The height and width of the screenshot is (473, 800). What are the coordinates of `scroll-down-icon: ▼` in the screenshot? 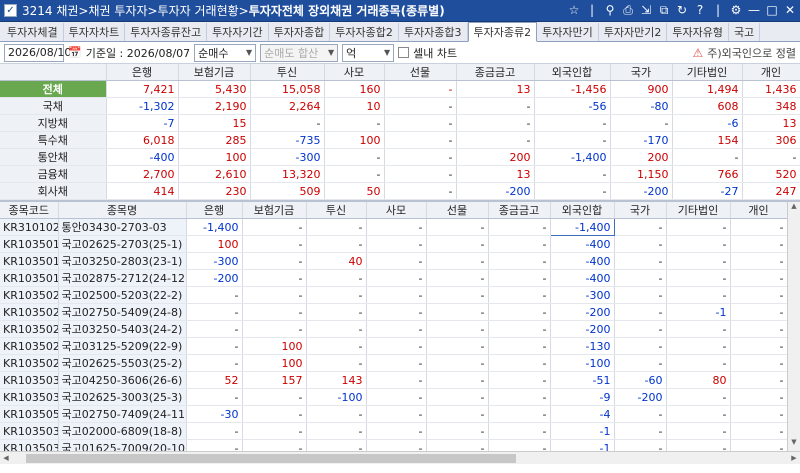 It's located at (794, 444).